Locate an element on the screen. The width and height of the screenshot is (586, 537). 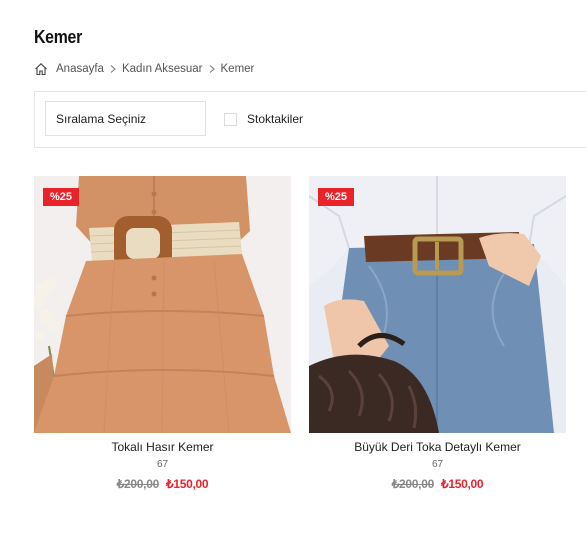
breadcrumb-link-home: Anasayfa is located at coordinates (80, 69).